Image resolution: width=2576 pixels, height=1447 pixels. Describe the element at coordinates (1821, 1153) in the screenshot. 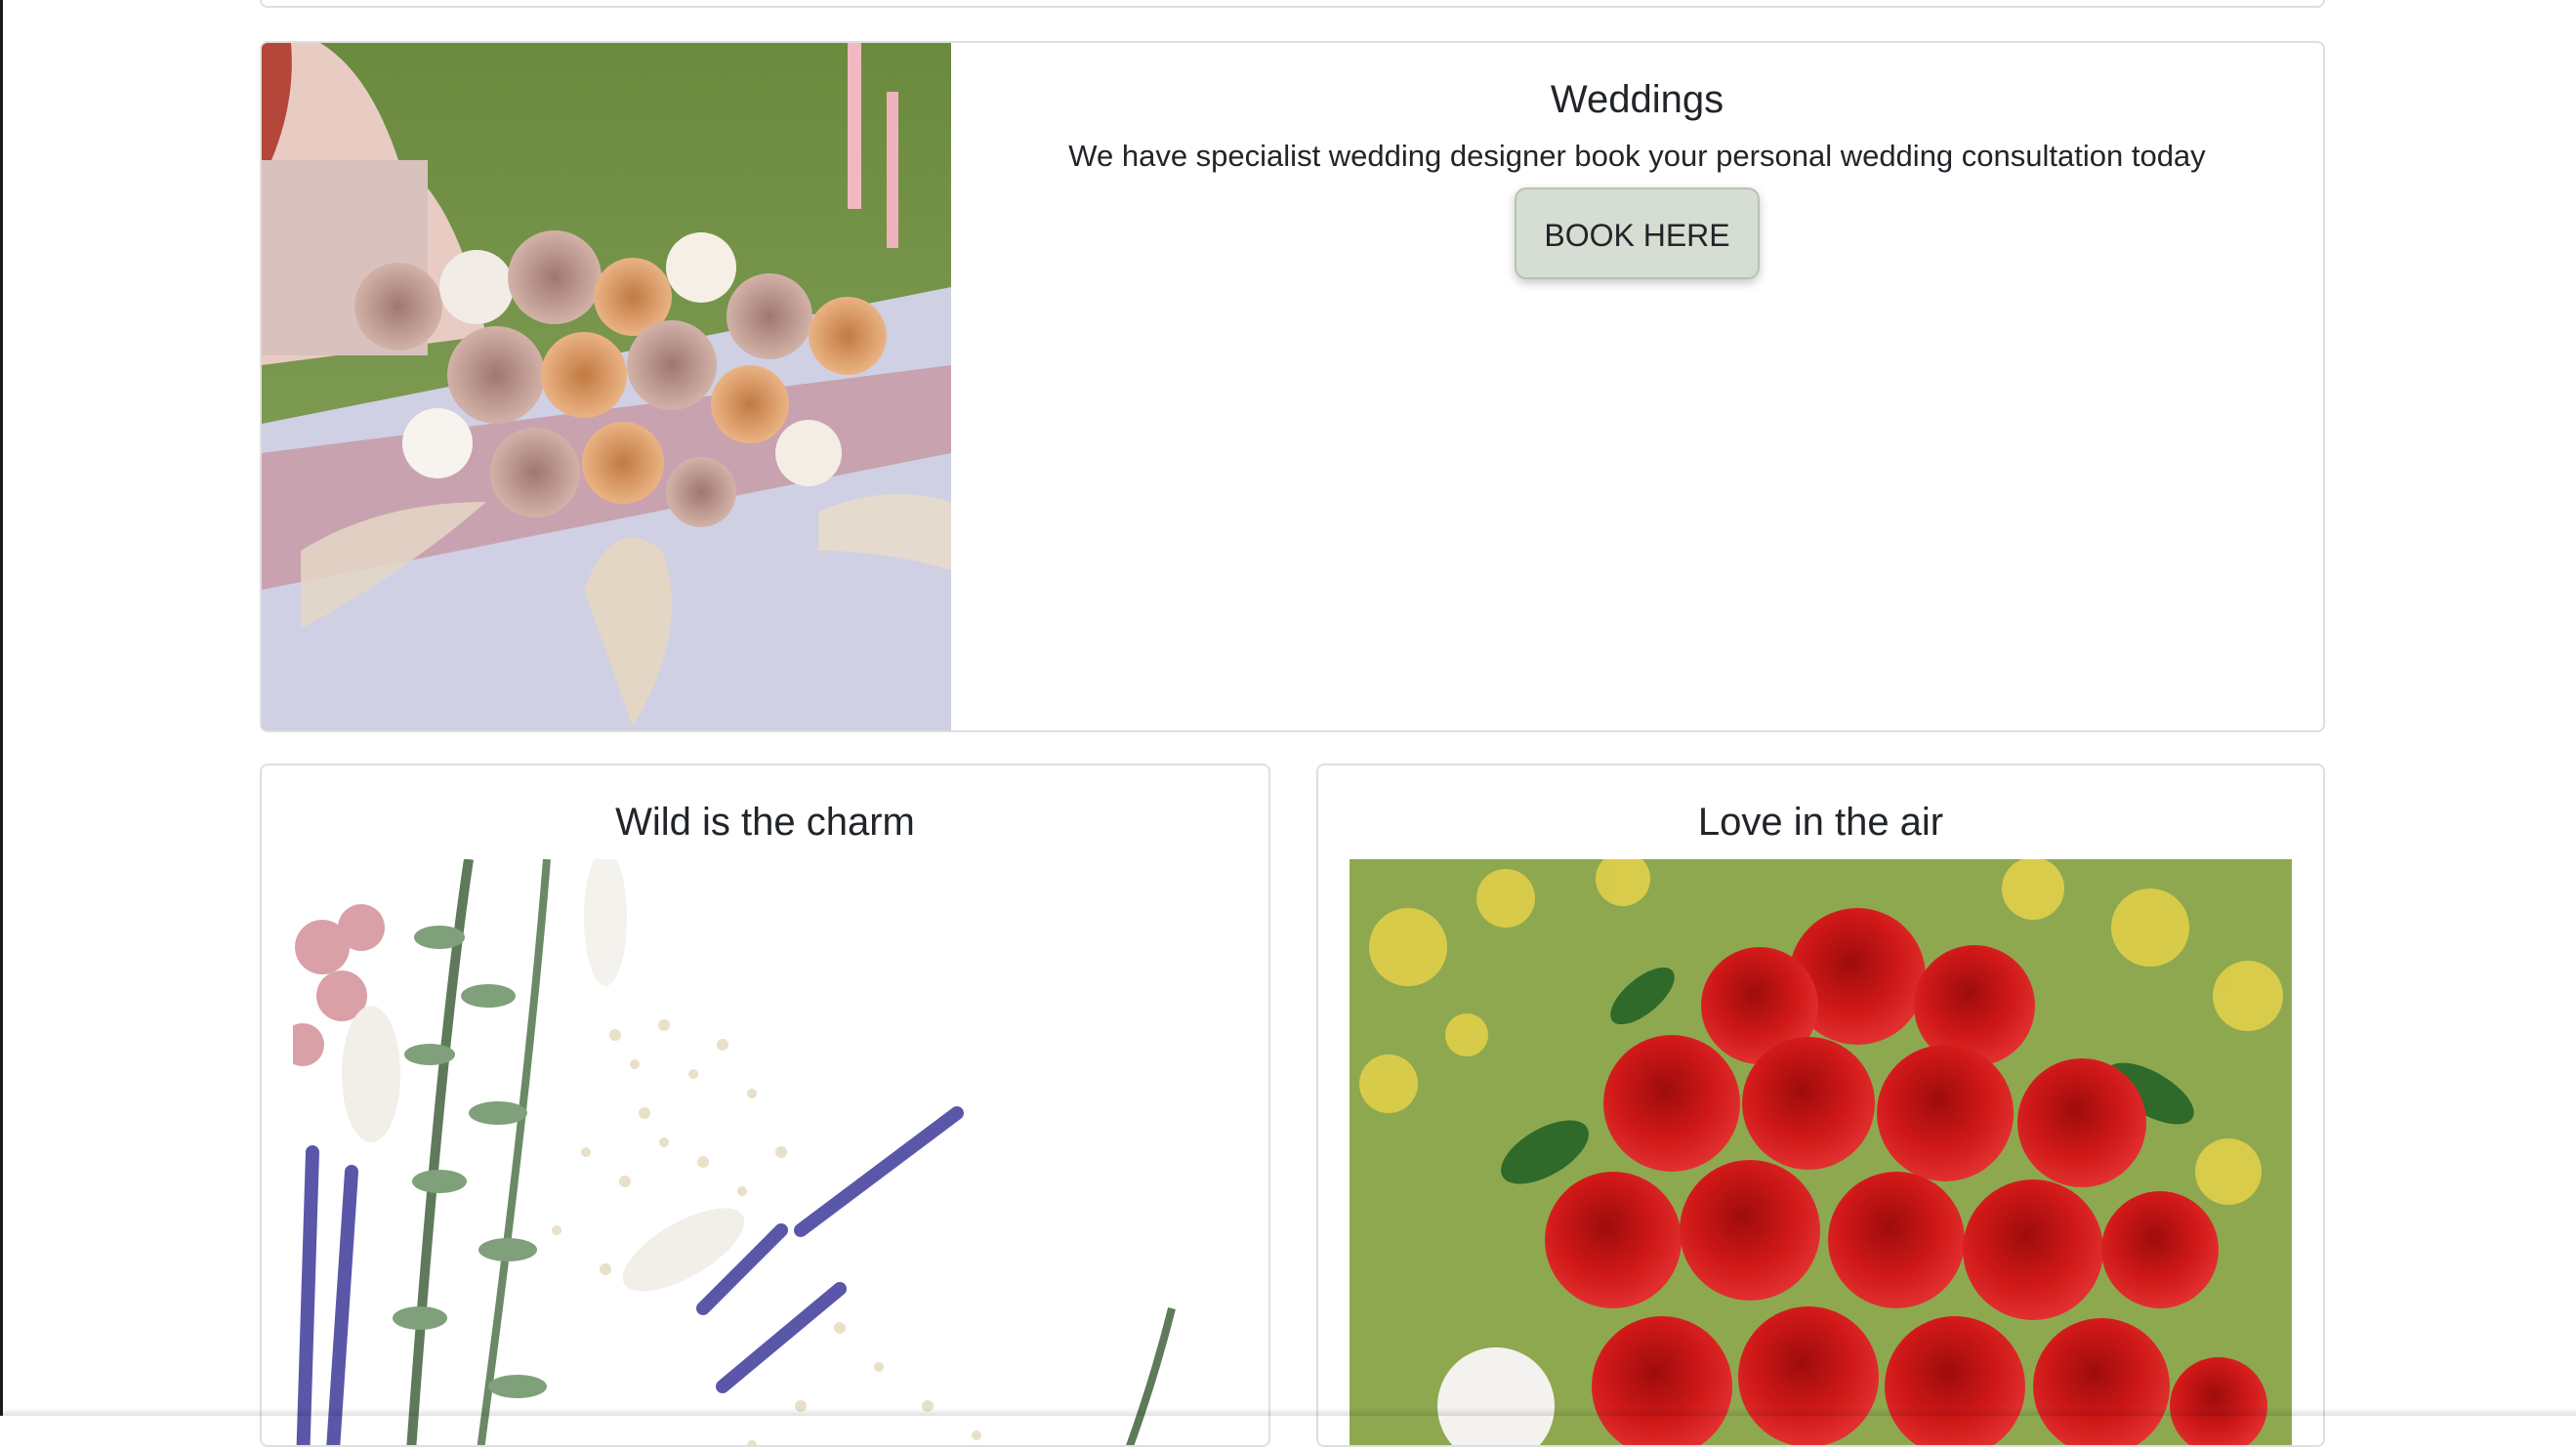

I see `red-roses-photo` at that location.